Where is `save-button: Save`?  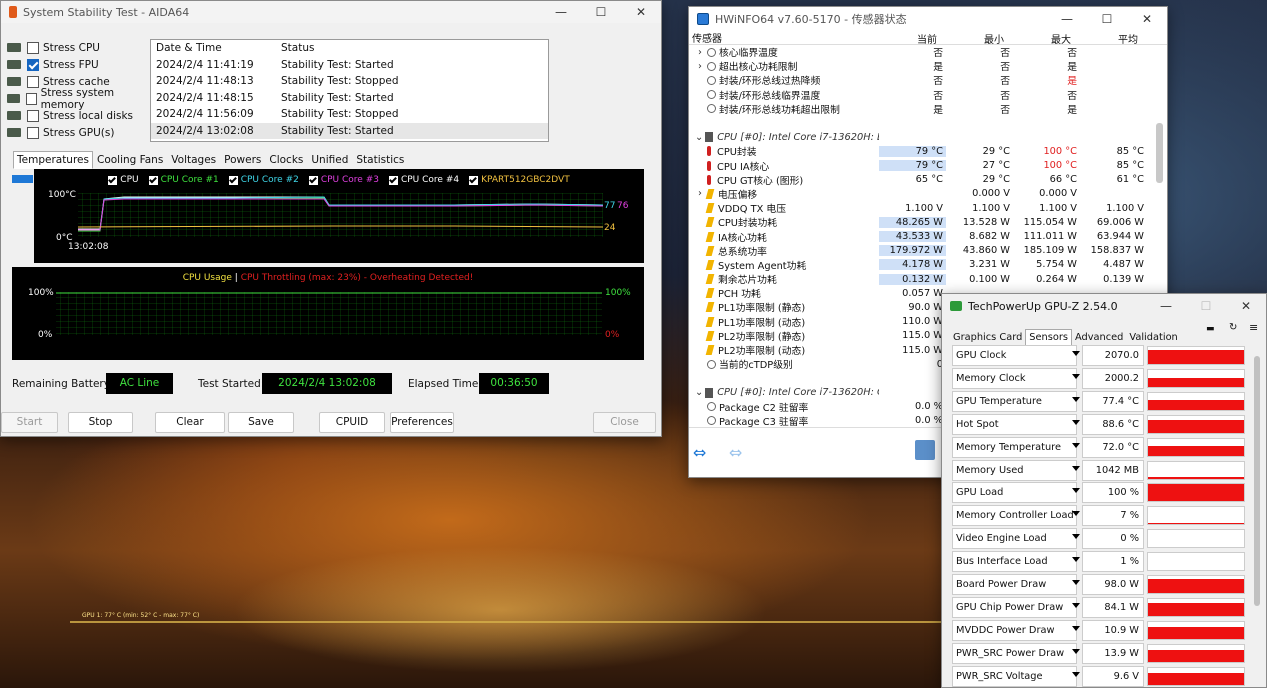 save-button: Save is located at coordinates (261, 422).